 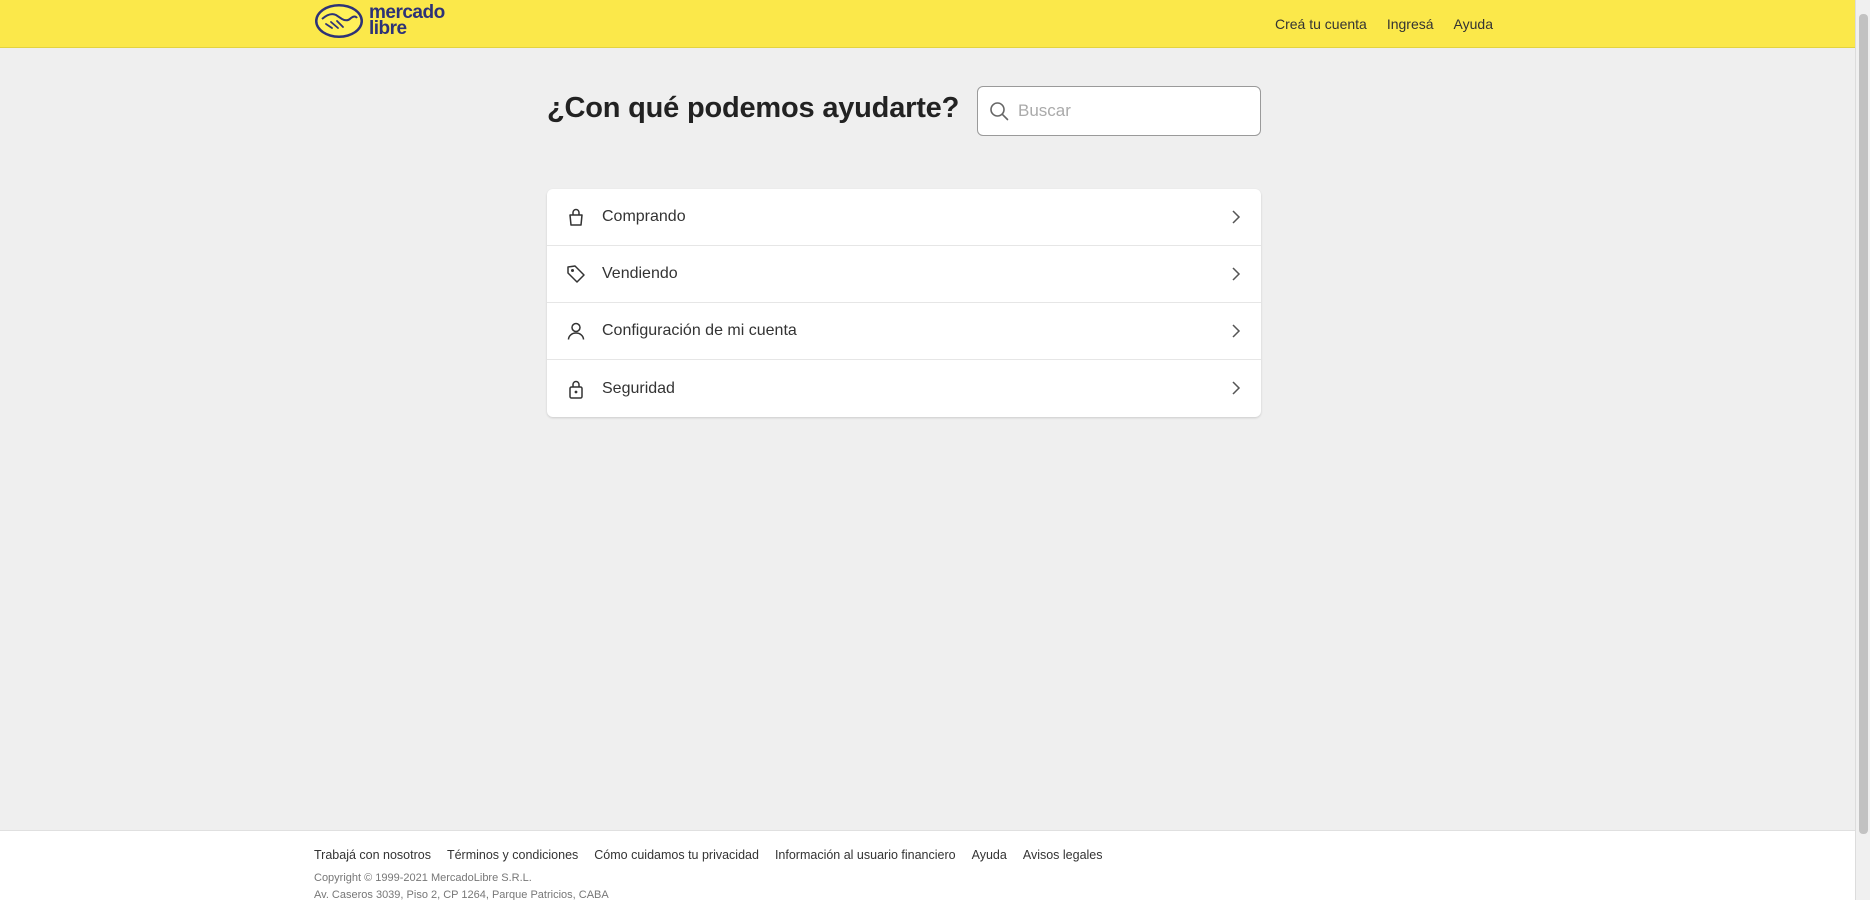 I want to click on footer-link-ayuda: Ayuda, so click(x=989, y=855).